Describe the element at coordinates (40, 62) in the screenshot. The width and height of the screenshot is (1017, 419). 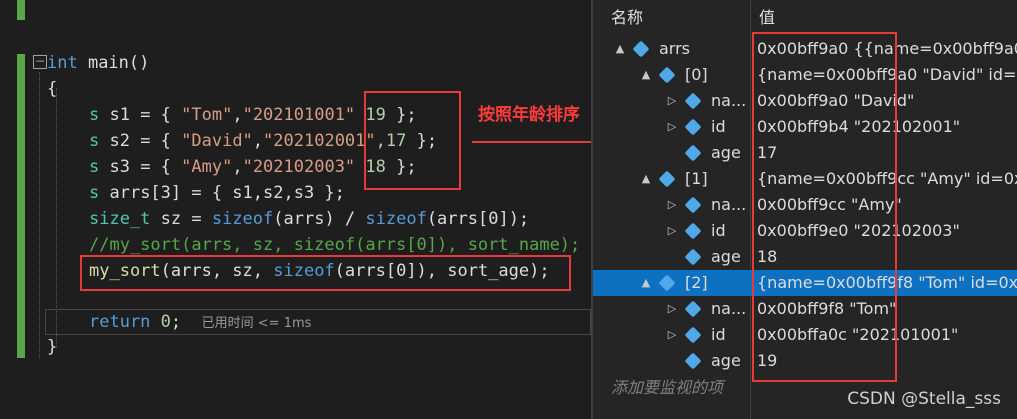
I see `collapse-icon: −` at that location.